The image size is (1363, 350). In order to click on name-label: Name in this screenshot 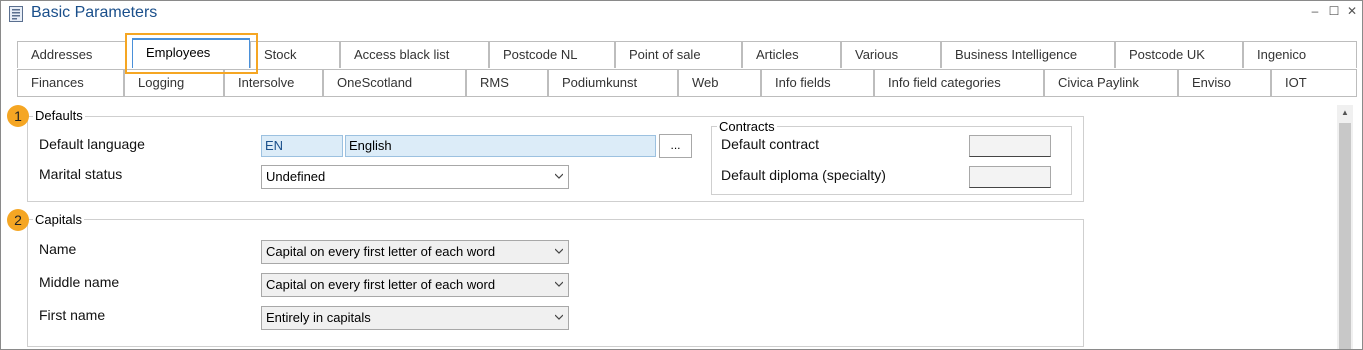, I will do `click(58, 249)`.